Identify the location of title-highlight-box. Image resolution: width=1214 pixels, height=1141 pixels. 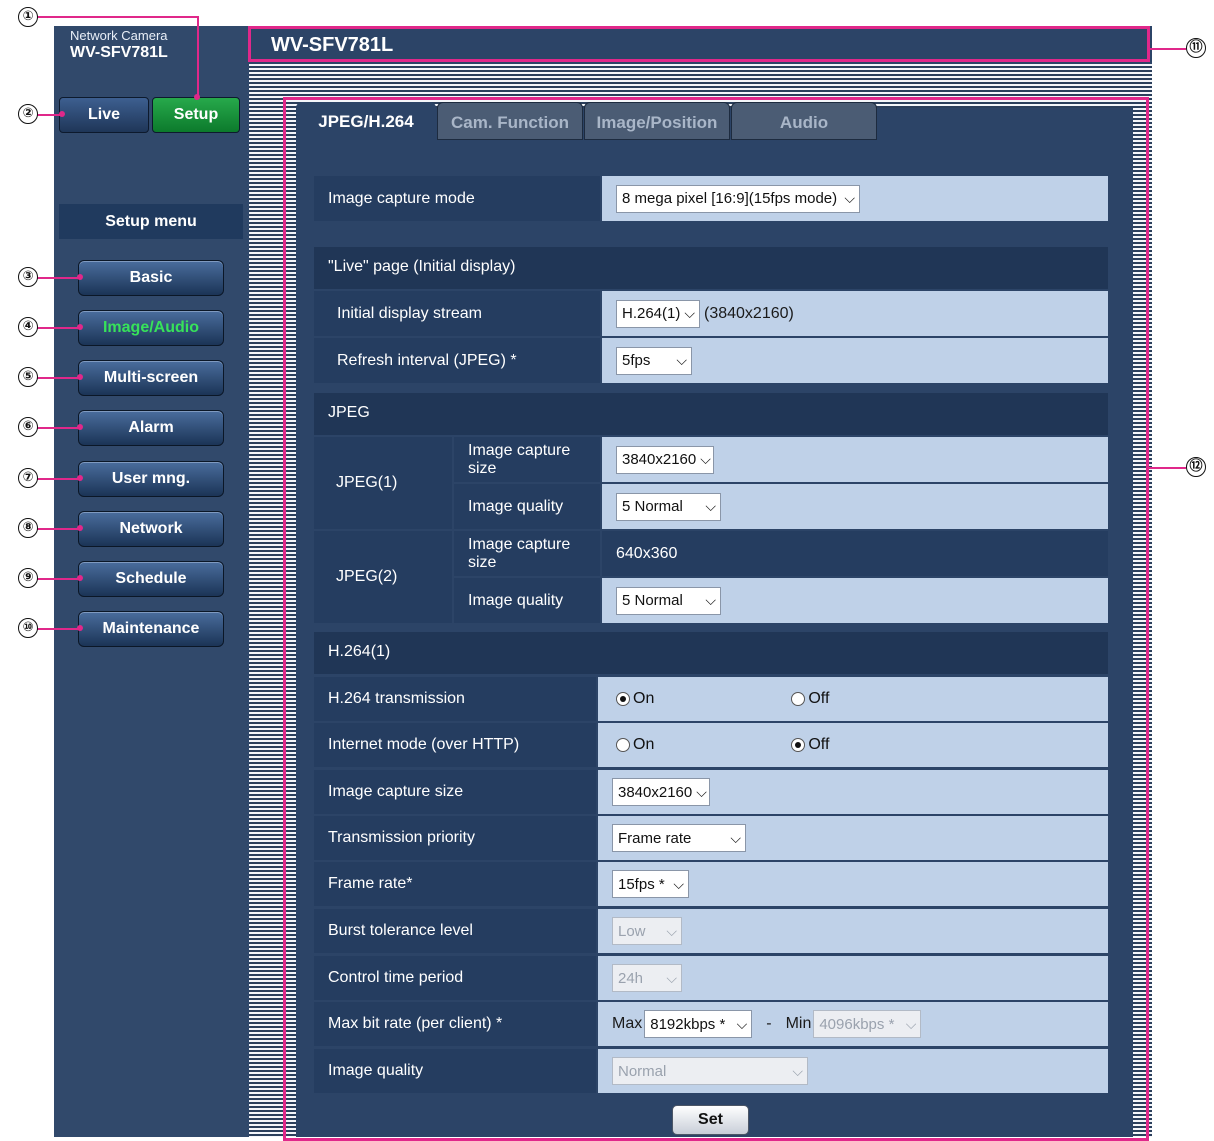
(699, 44).